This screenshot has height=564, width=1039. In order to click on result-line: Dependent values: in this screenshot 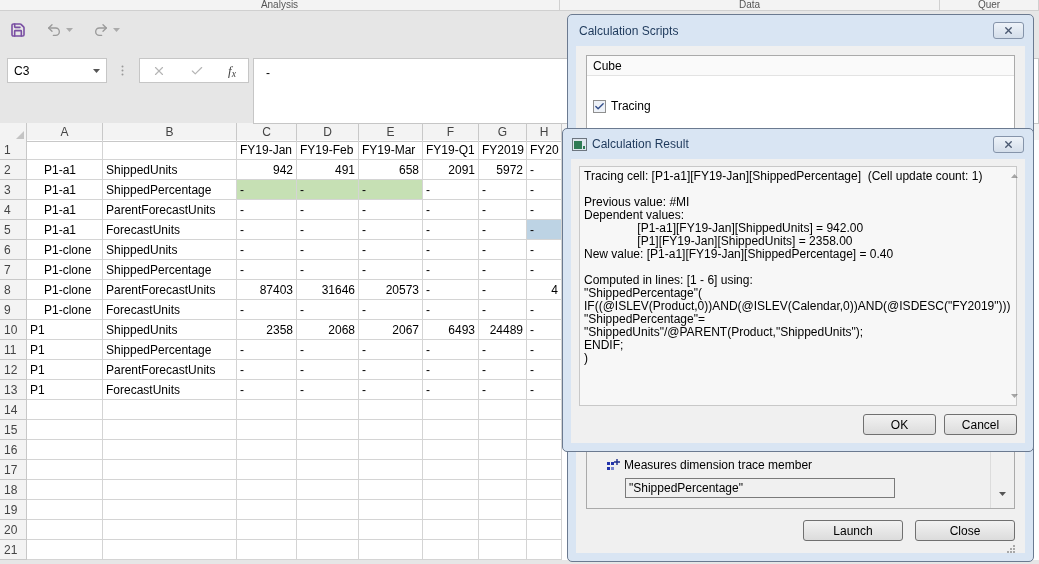, I will do `click(634, 215)`.